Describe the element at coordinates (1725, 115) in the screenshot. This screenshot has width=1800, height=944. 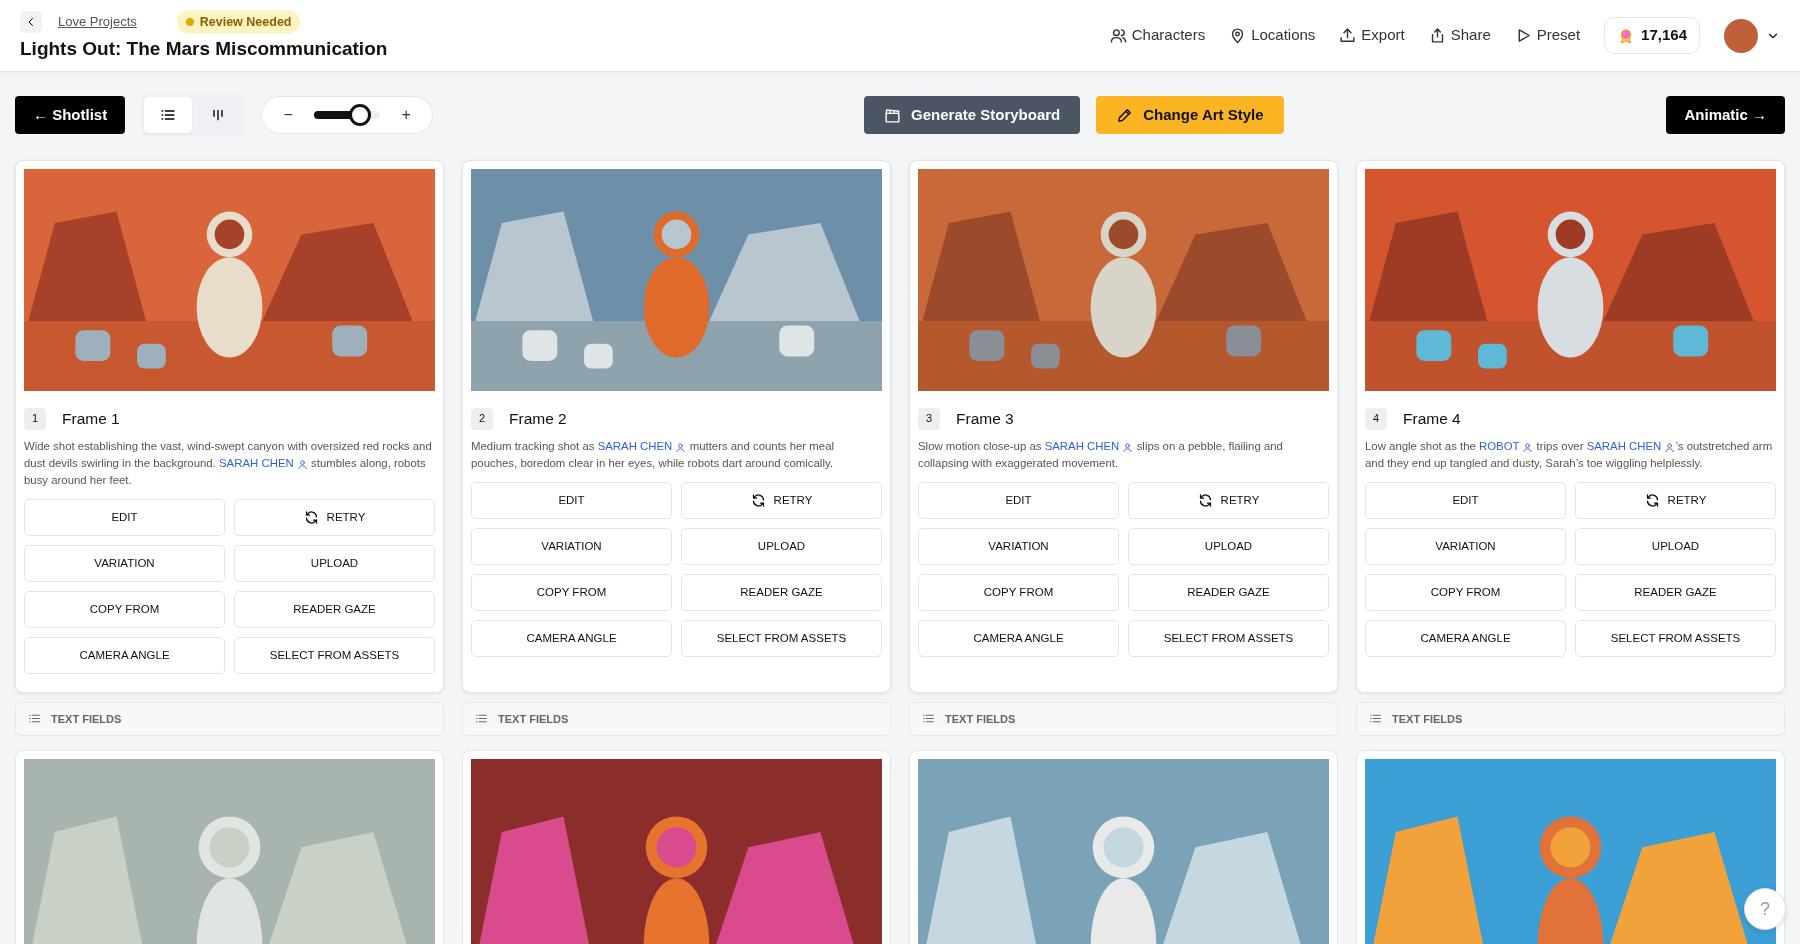
I see `animatic-button: Animatic →` at that location.